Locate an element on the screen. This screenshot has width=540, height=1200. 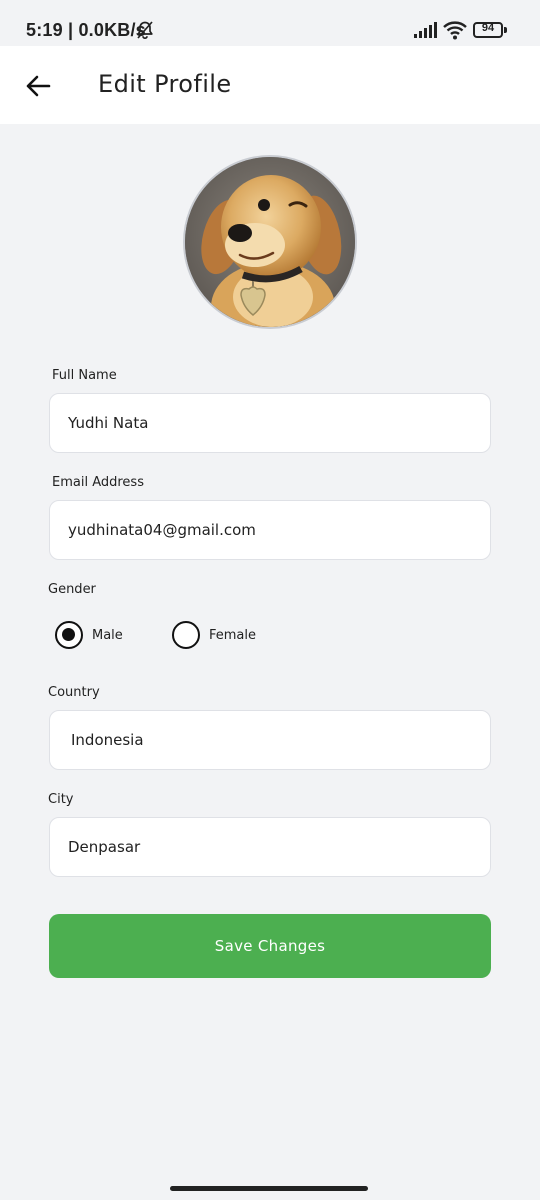
full-name-input is located at coordinates (270, 423).